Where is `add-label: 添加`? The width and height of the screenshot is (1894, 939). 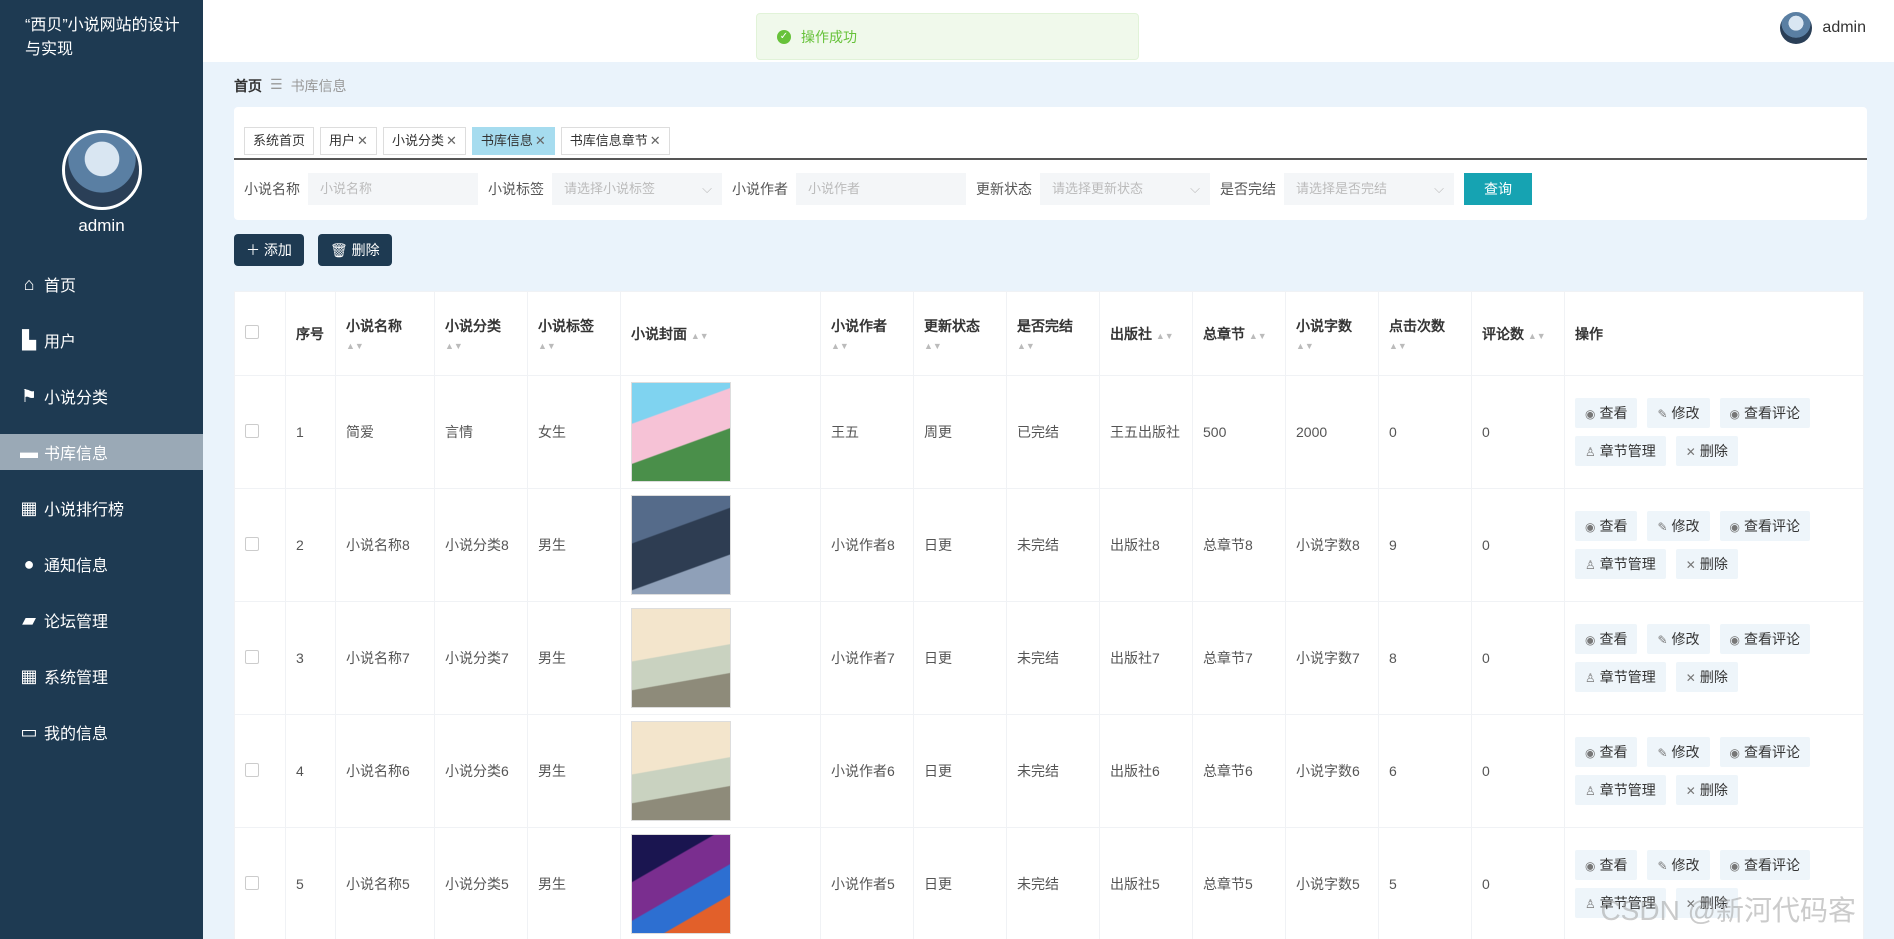
add-label: 添加 is located at coordinates (277, 250).